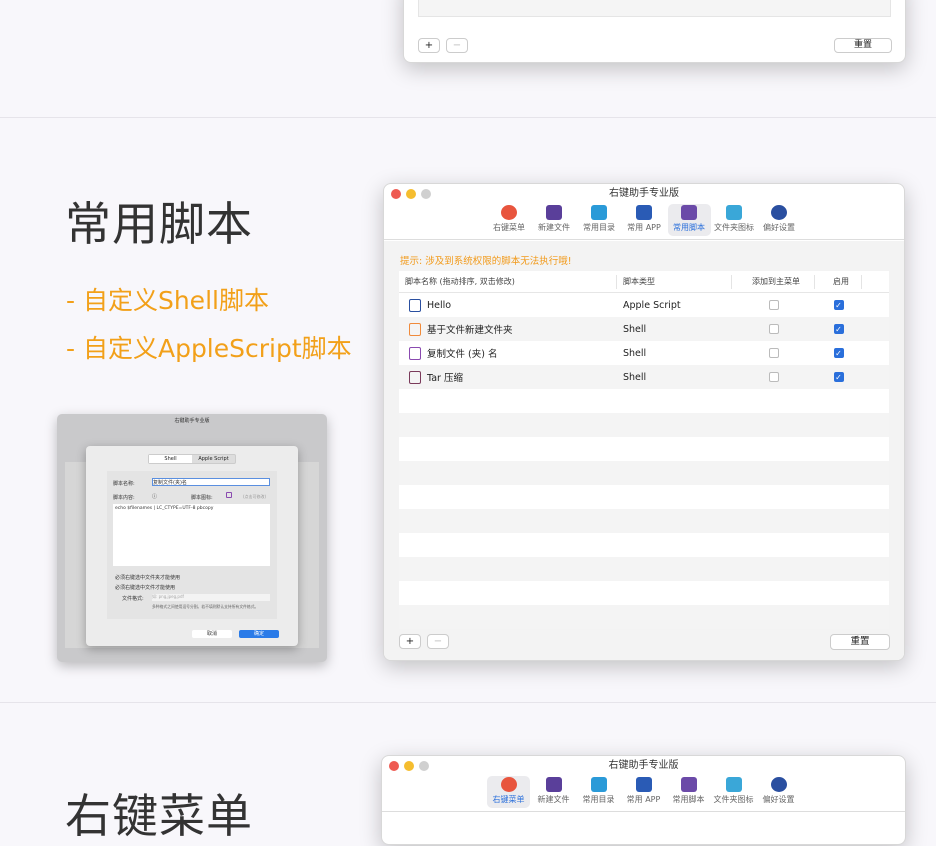  Describe the element at coordinates (124, 484) in the screenshot. I see `name-label: 脚本名称:` at that location.